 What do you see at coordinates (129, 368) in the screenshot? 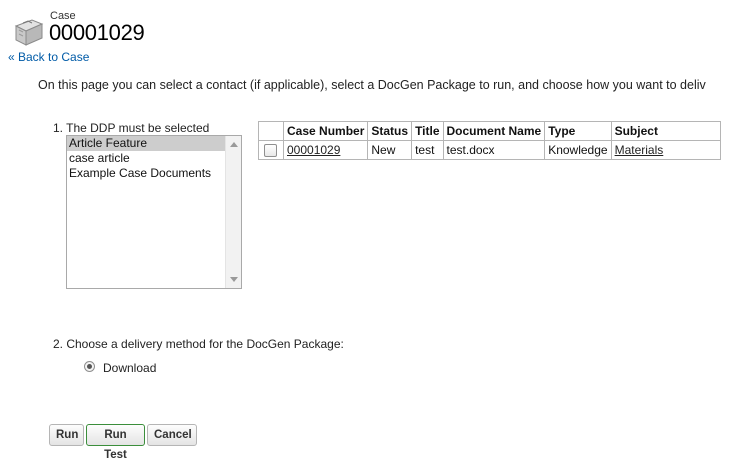
I see `download-option-label: Download` at bounding box center [129, 368].